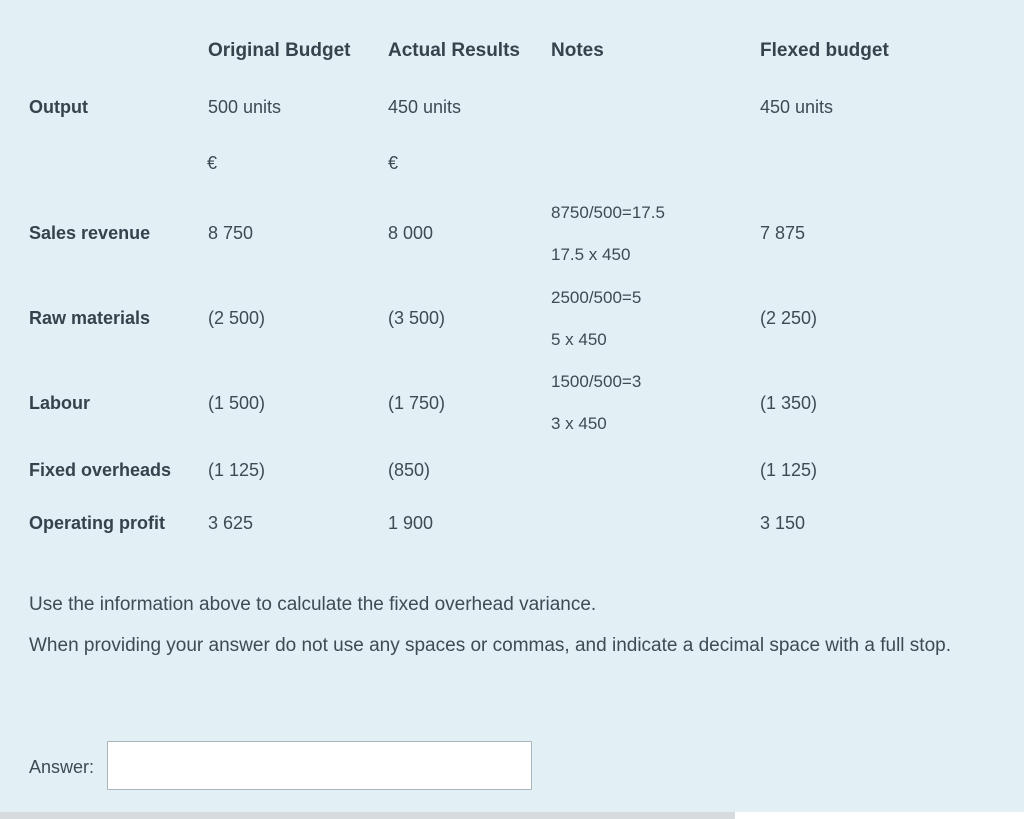 This screenshot has width=1024, height=819. Describe the element at coordinates (579, 339) in the screenshot. I see `raw-note-2: 5 x 450` at that location.